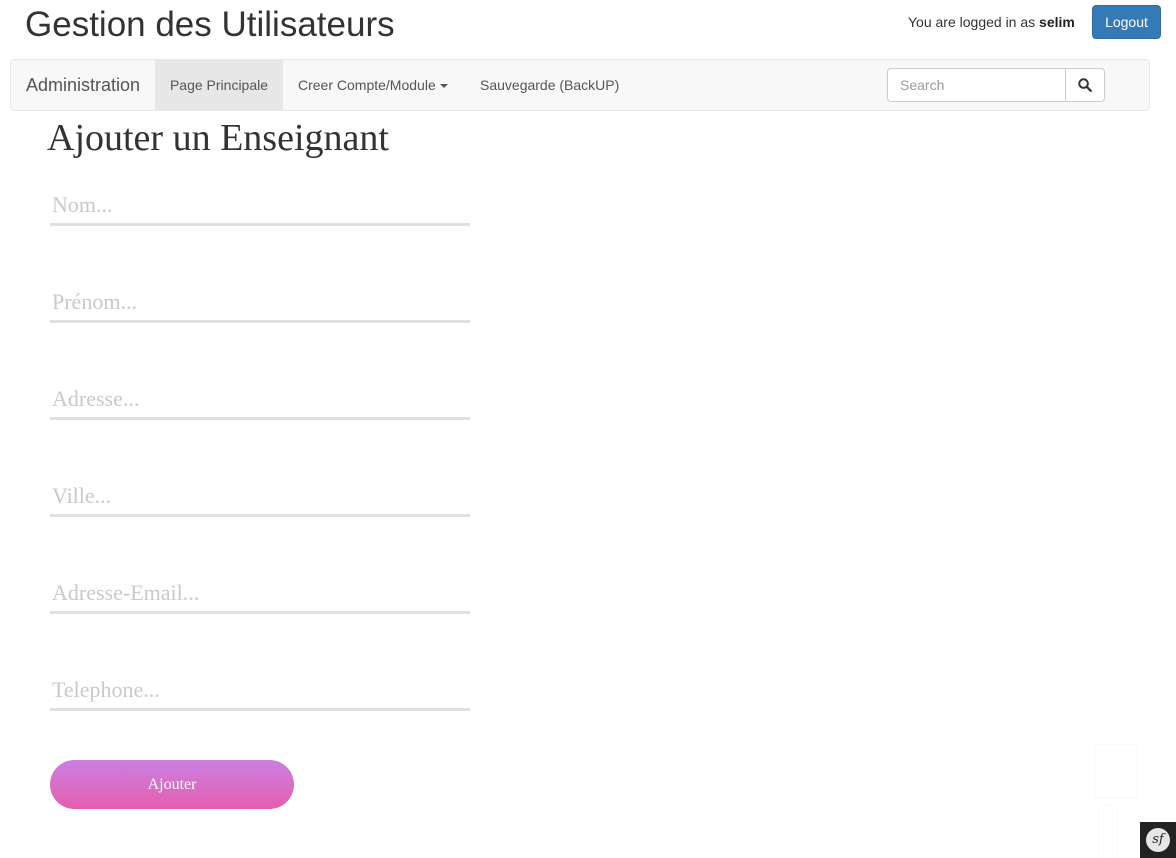  What do you see at coordinates (260, 400) in the screenshot?
I see `adresse-field` at bounding box center [260, 400].